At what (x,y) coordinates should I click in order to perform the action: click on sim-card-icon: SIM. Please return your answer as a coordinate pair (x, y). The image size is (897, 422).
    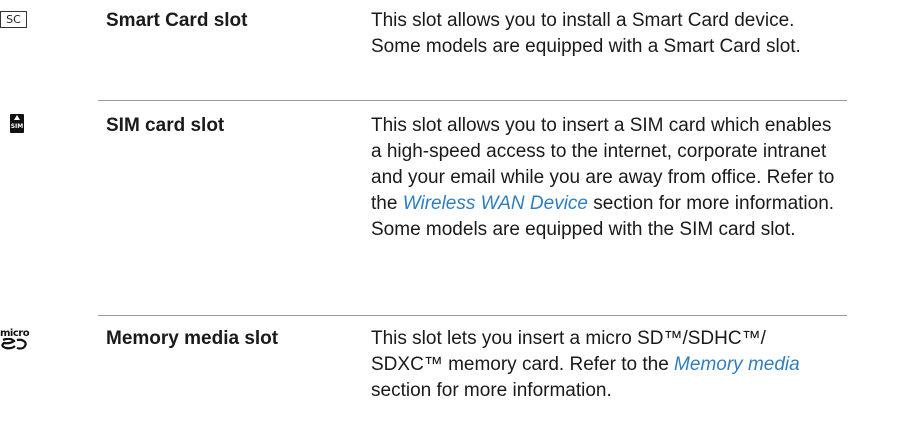
    Looking at the image, I should click on (17, 123).